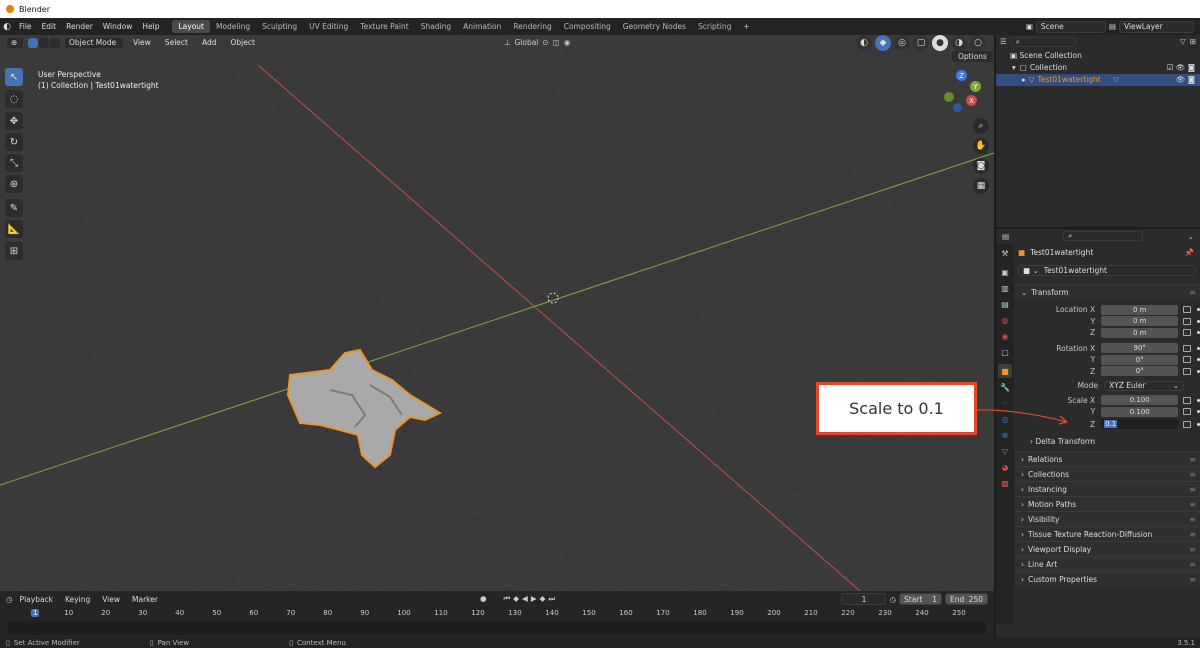 The image size is (1200, 648). I want to click on menu-render: Render, so click(79, 26).